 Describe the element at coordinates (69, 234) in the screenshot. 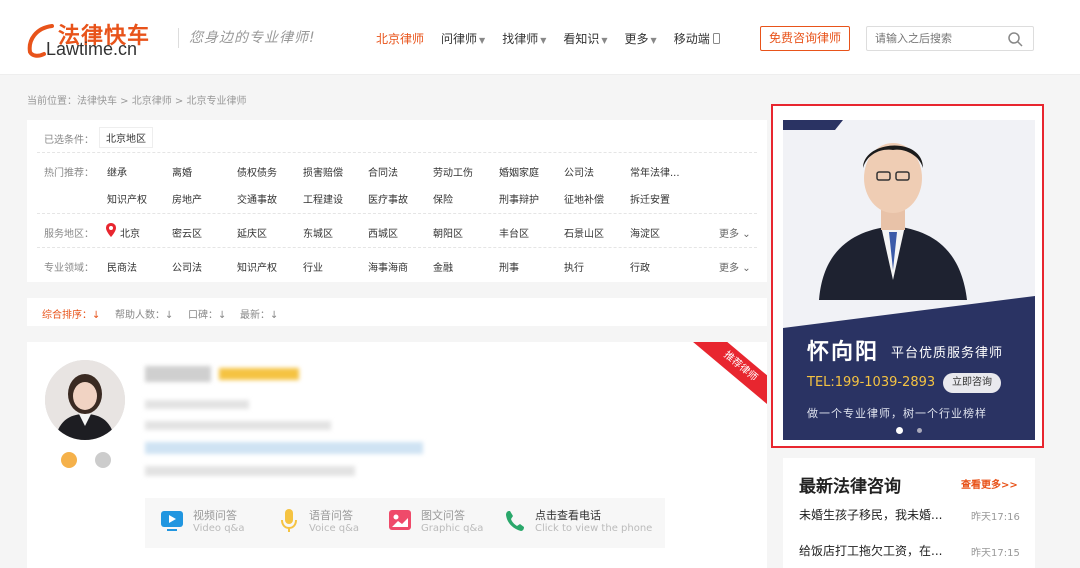

I see `area-label: 服务地区：` at that location.